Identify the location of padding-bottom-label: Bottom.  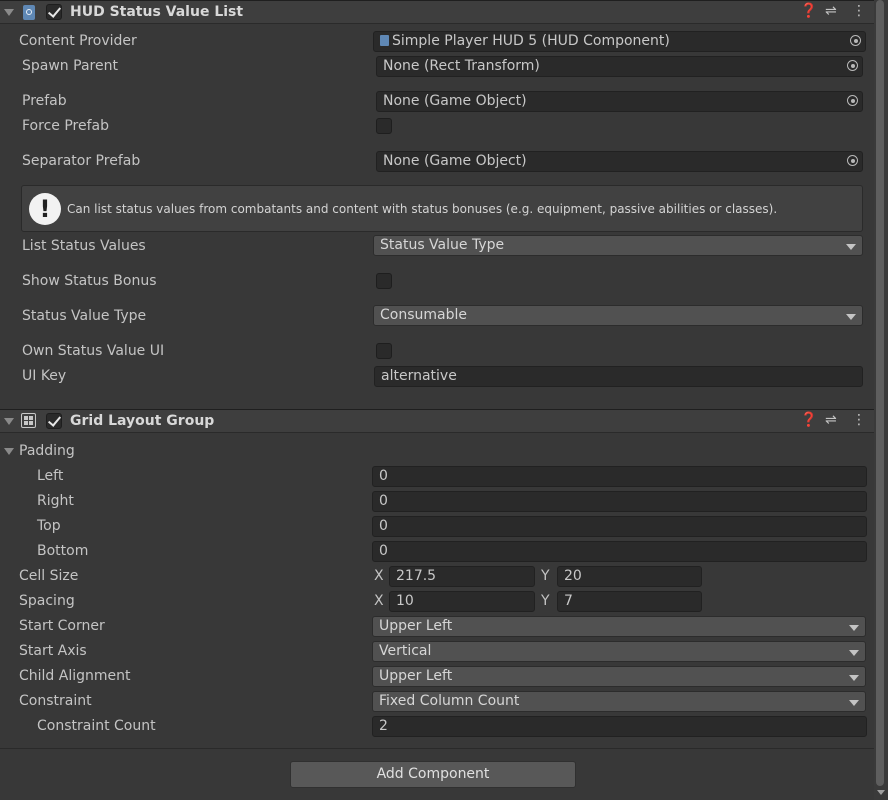
(63, 551).